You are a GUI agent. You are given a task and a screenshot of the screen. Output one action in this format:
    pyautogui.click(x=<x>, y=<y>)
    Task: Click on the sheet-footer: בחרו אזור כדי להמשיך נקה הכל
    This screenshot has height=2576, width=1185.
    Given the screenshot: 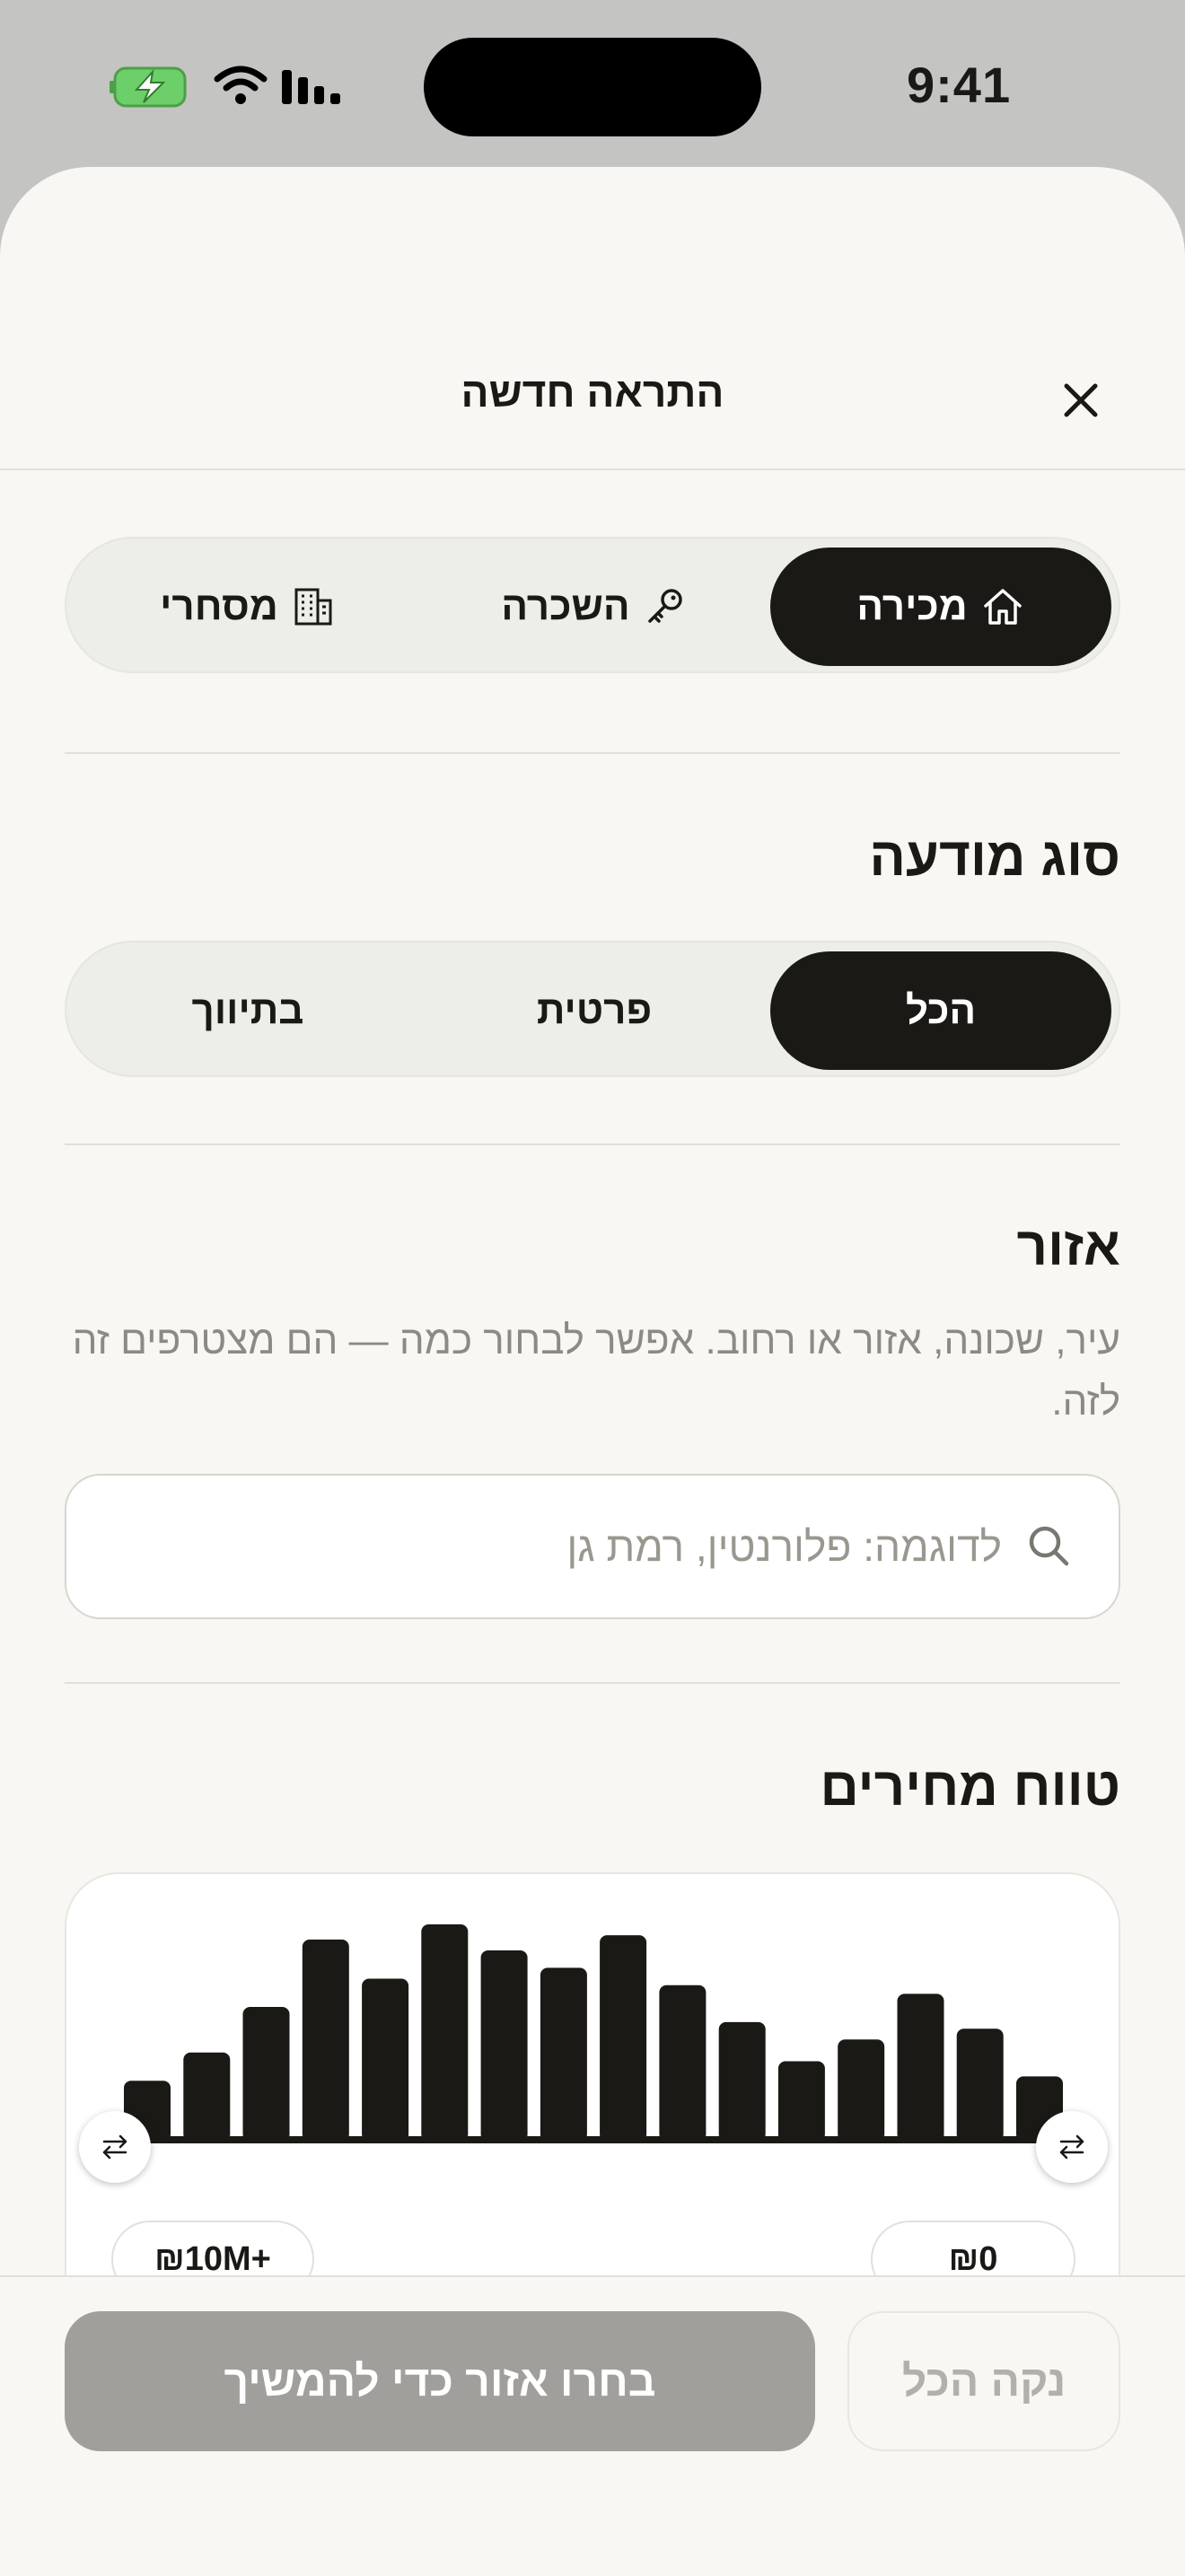 What is the action you would take?
    pyautogui.click(x=592, y=2425)
    